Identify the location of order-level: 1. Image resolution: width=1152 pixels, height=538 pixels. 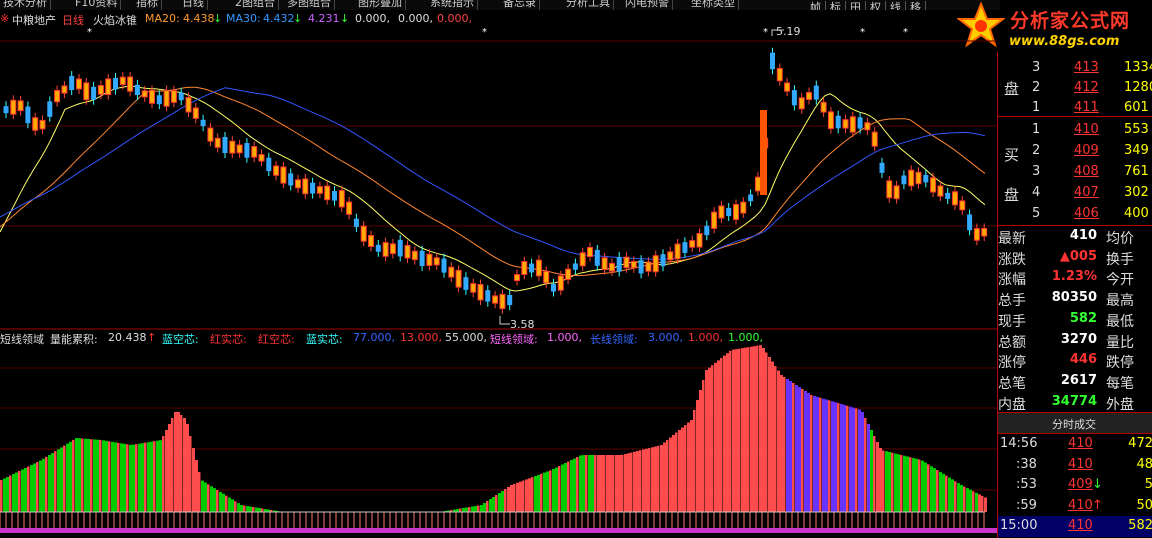
(1036, 129).